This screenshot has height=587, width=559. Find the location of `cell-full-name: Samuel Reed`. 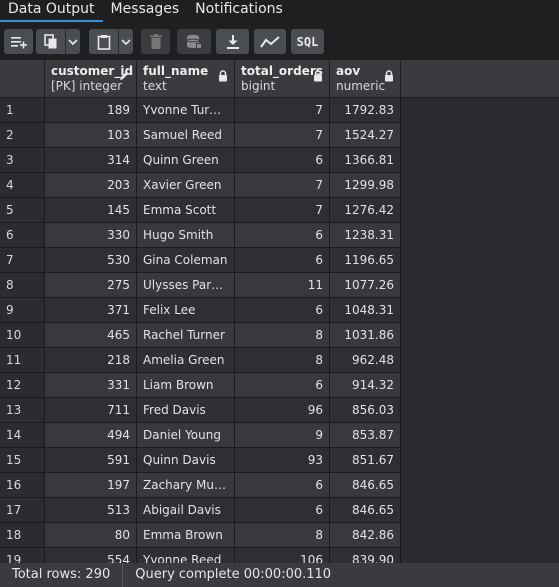

cell-full-name: Samuel Reed is located at coordinates (186, 135).